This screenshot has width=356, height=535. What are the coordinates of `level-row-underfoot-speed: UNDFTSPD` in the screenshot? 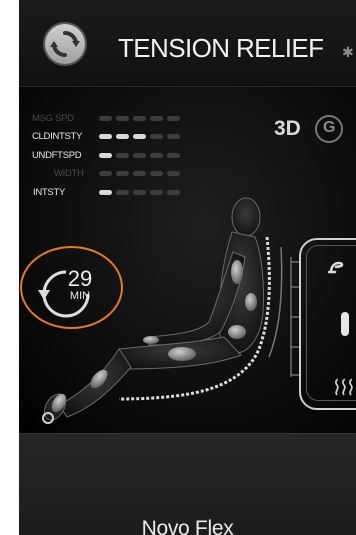 It's located at (119, 157).